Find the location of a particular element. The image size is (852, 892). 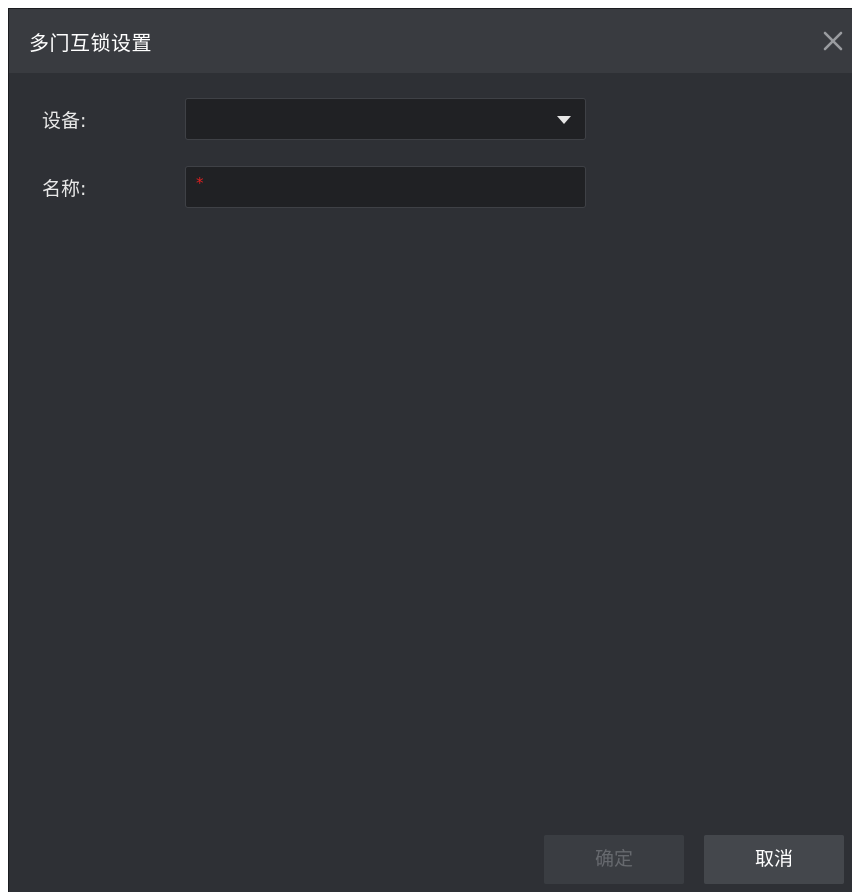

cancel-button: 取消 is located at coordinates (774, 859).